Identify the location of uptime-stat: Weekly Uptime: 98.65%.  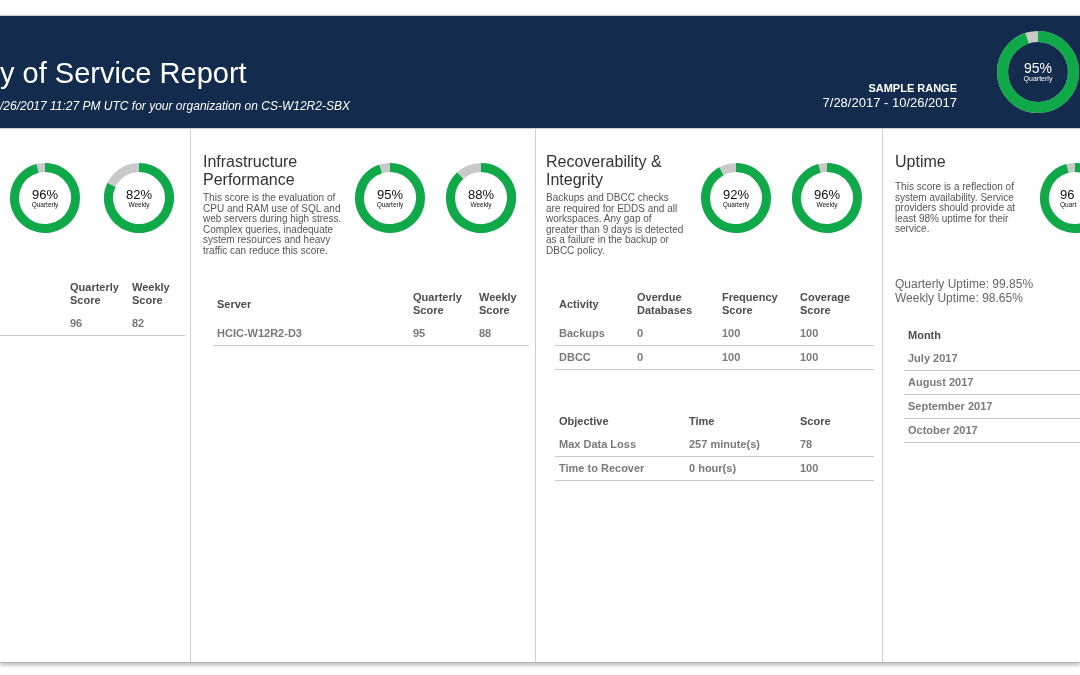
(959, 297).